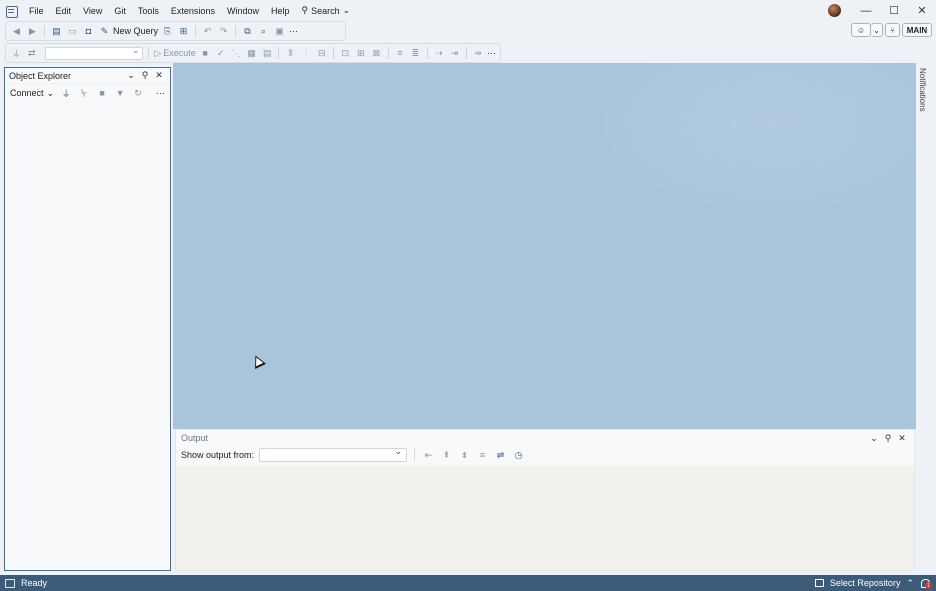  I want to click on menu-edit: Edit, so click(64, 11).